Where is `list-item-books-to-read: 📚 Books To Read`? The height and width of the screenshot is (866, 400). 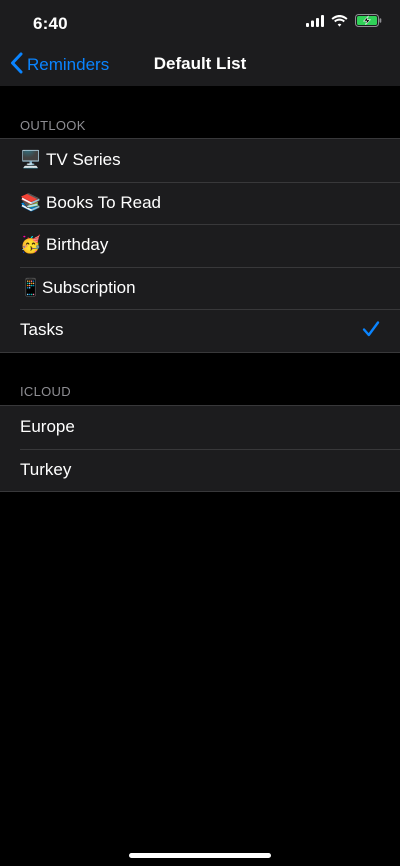
list-item-books-to-read: 📚 Books To Read is located at coordinates (200, 203).